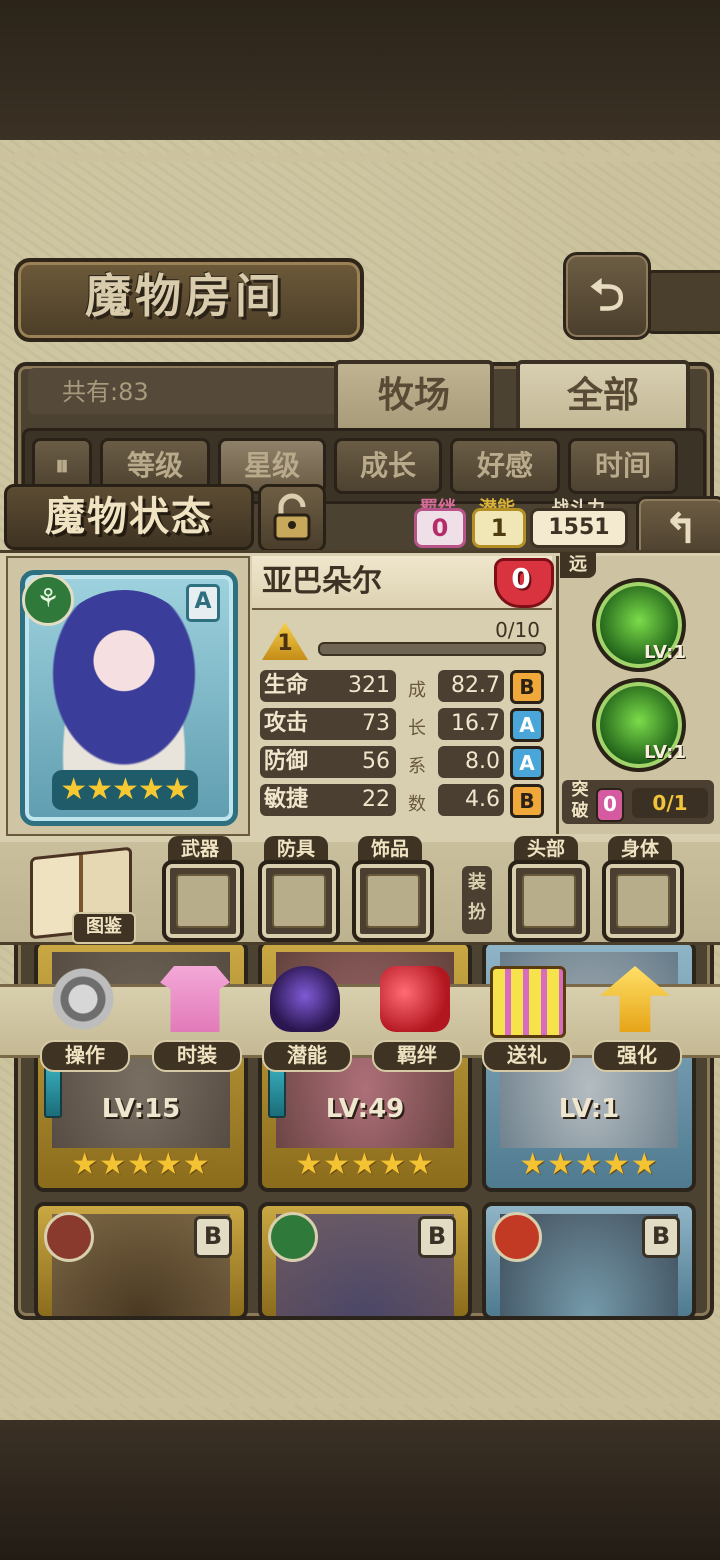 This screenshot has height=1560, width=720. Describe the element at coordinates (388, 466) in the screenshot. I see `sort-growth-button: 成长` at that location.